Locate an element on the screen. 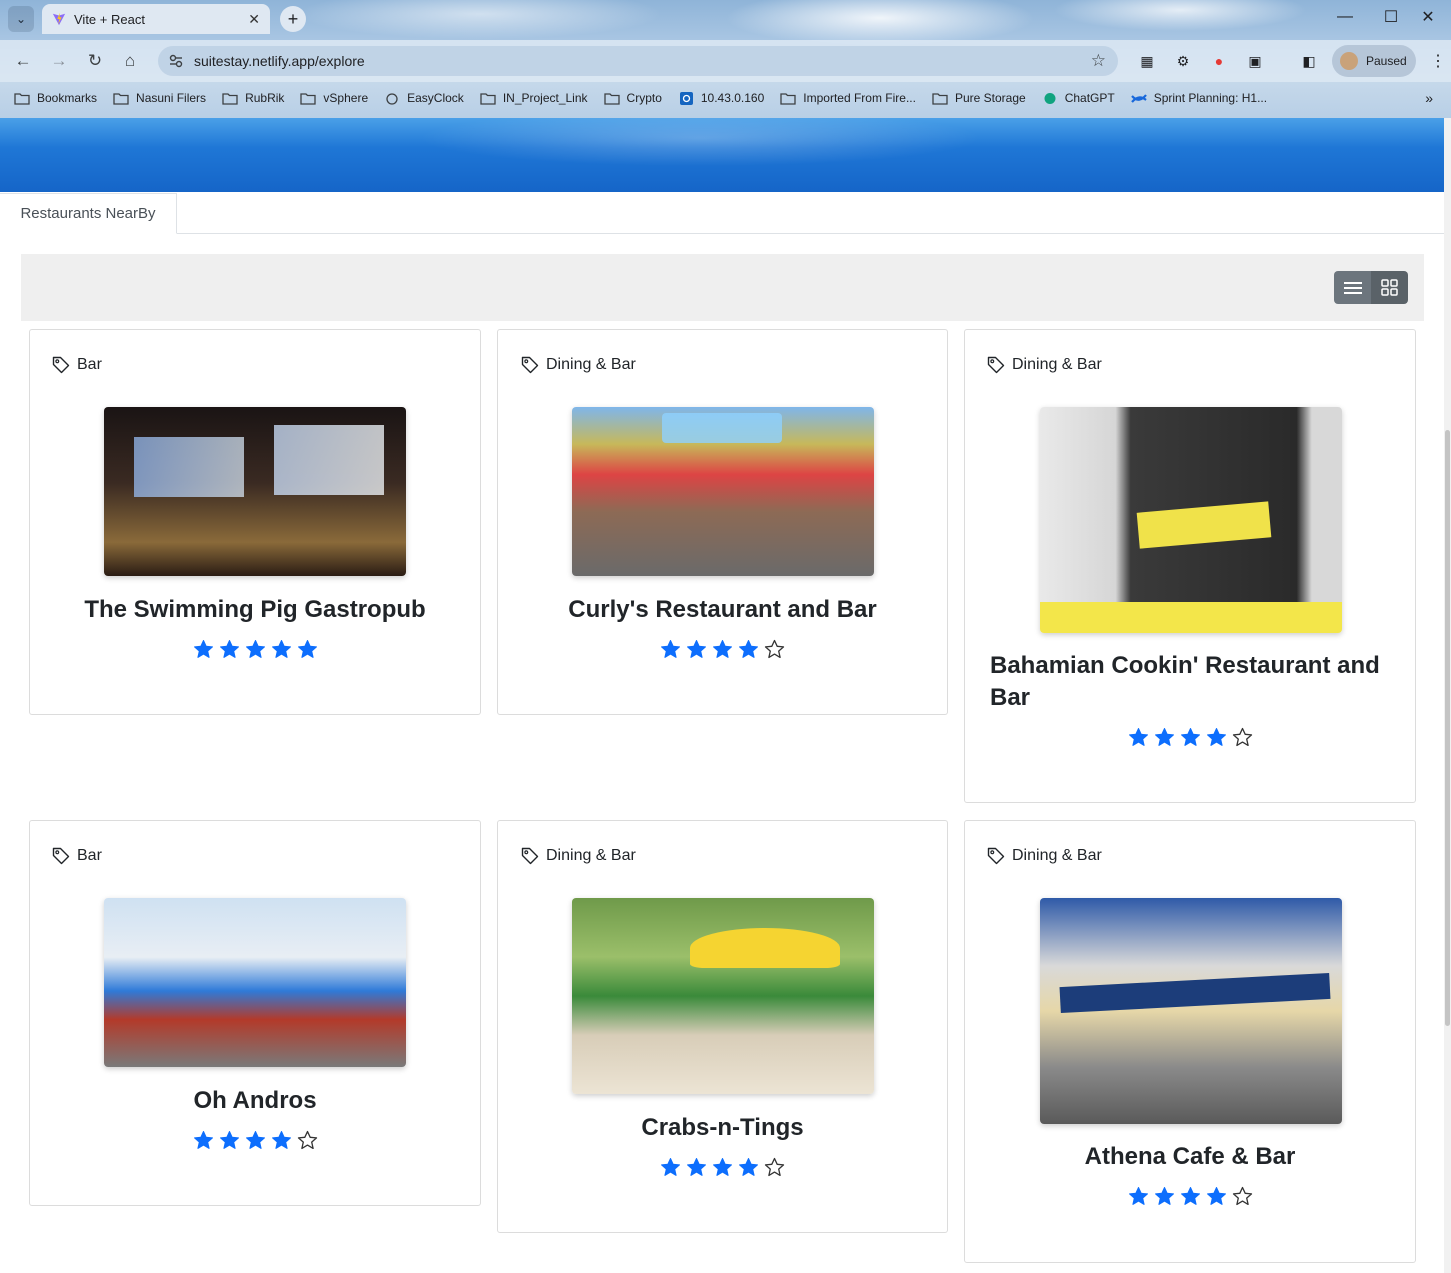 This screenshot has width=1451, height=1273. restaurant-name: Oh Andros is located at coordinates (255, 1101).